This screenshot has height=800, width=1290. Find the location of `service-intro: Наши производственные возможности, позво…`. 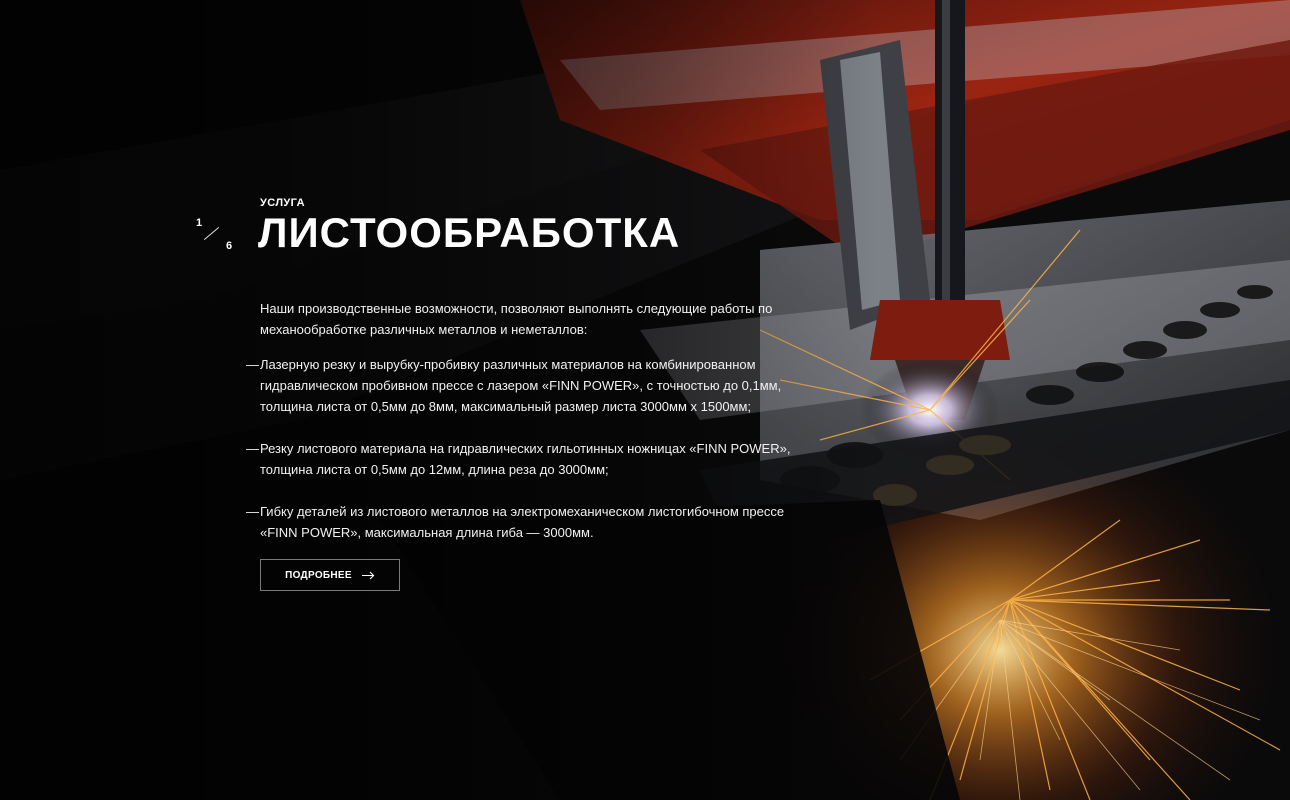

service-intro: Наши производственные возможности, позво… is located at coordinates (516, 319).